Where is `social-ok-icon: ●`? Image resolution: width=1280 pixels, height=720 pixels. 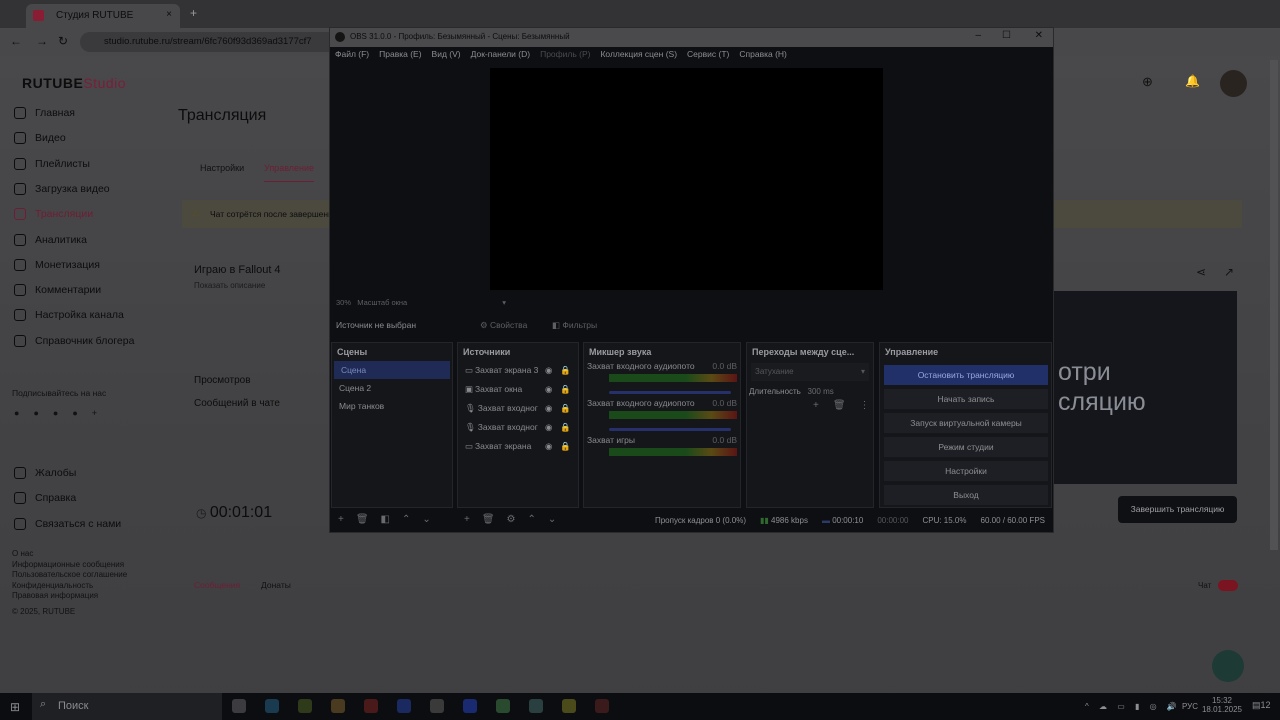 social-ok-icon: ● is located at coordinates (35, 413).